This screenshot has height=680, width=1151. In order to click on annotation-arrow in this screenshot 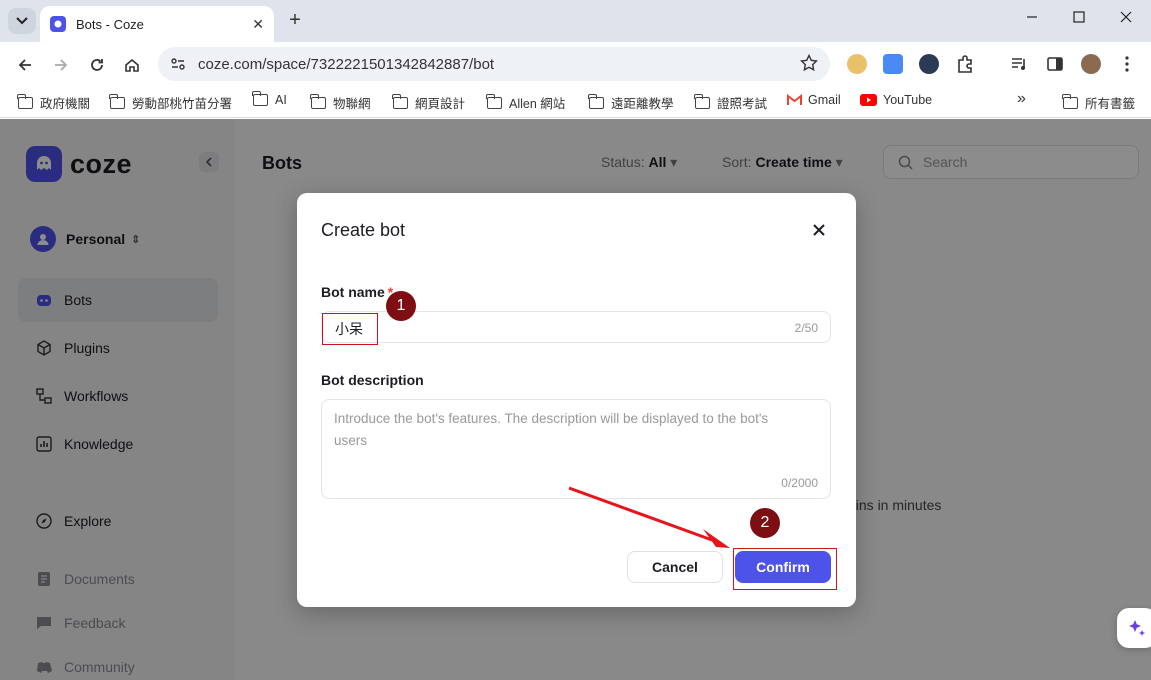, I will do `click(649, 517)`.